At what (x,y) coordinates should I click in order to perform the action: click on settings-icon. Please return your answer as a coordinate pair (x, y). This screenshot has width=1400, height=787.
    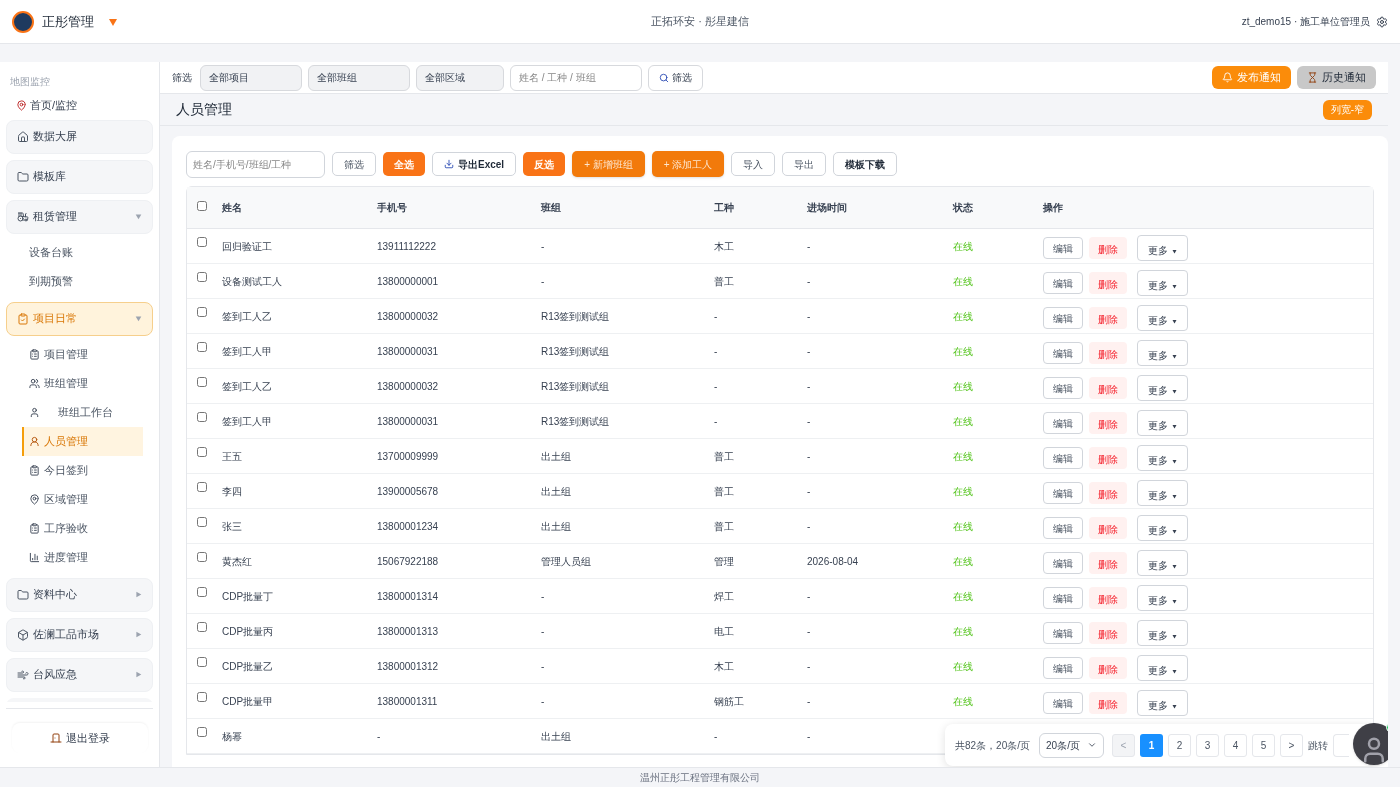
    Looking at the image, I should click on (1382, 21).